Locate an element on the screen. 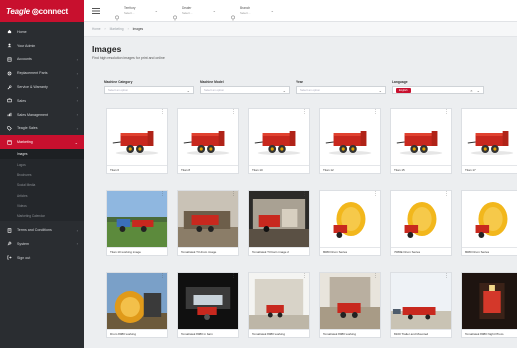 The image size is (517, 348). image-card: ⋮ Tomahawk T3 drum image is located at coordinates (208, 223).